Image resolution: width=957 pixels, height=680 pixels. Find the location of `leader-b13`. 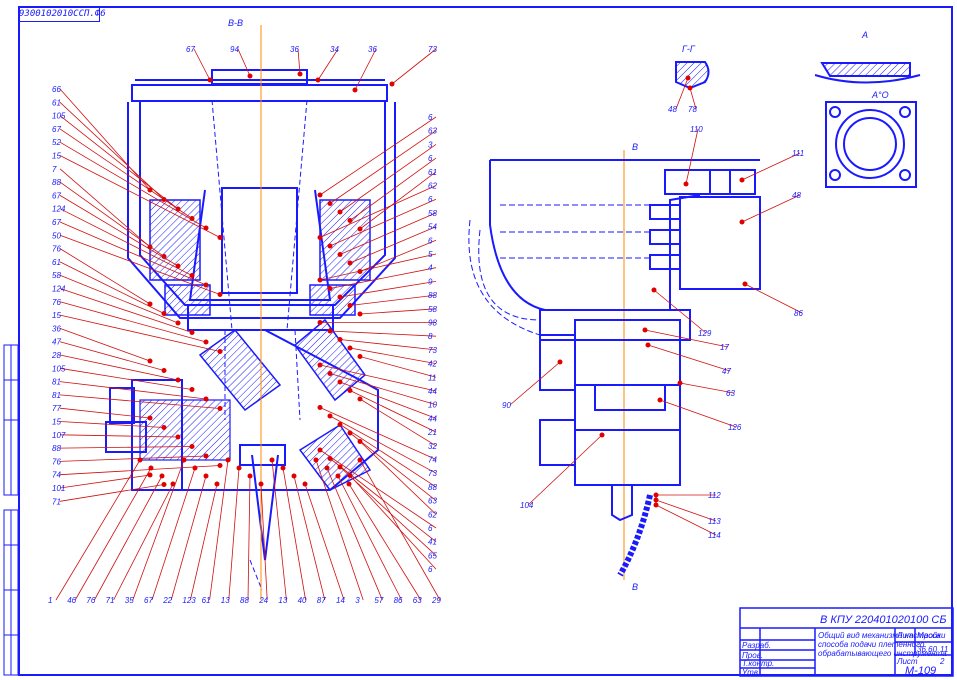

leader-b13 is located at coordinates (294, 534).